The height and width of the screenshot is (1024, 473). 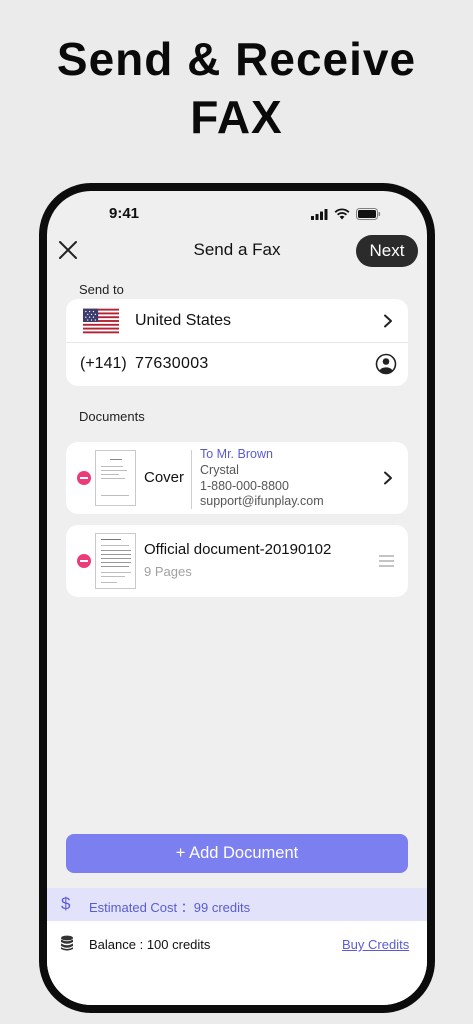 What do you see at coordinates (237, 320) in the screenshot?
I see `country-selector: United States` at bounding box center [237, 320].